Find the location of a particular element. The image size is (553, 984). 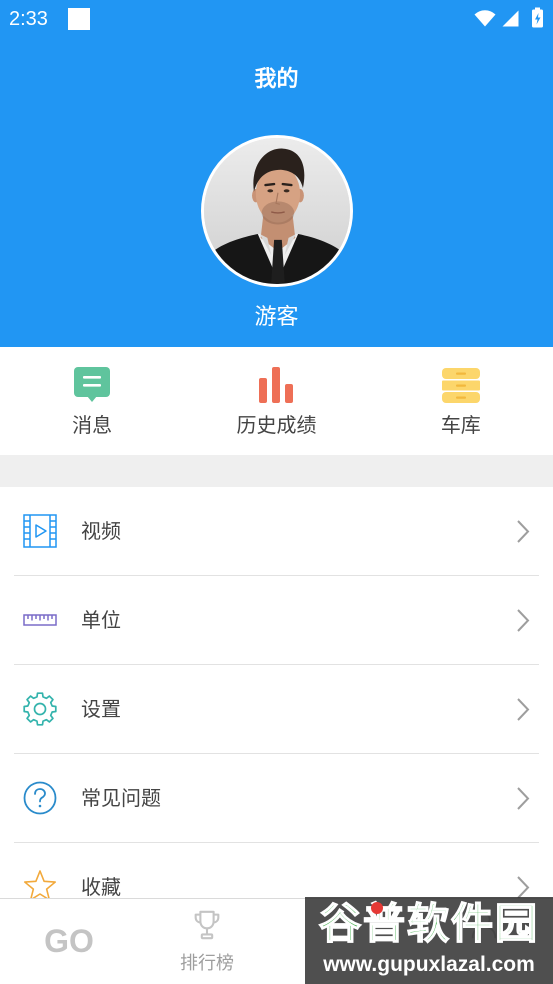

menu-item-label: 设置 is located at coordinates (101, 709).